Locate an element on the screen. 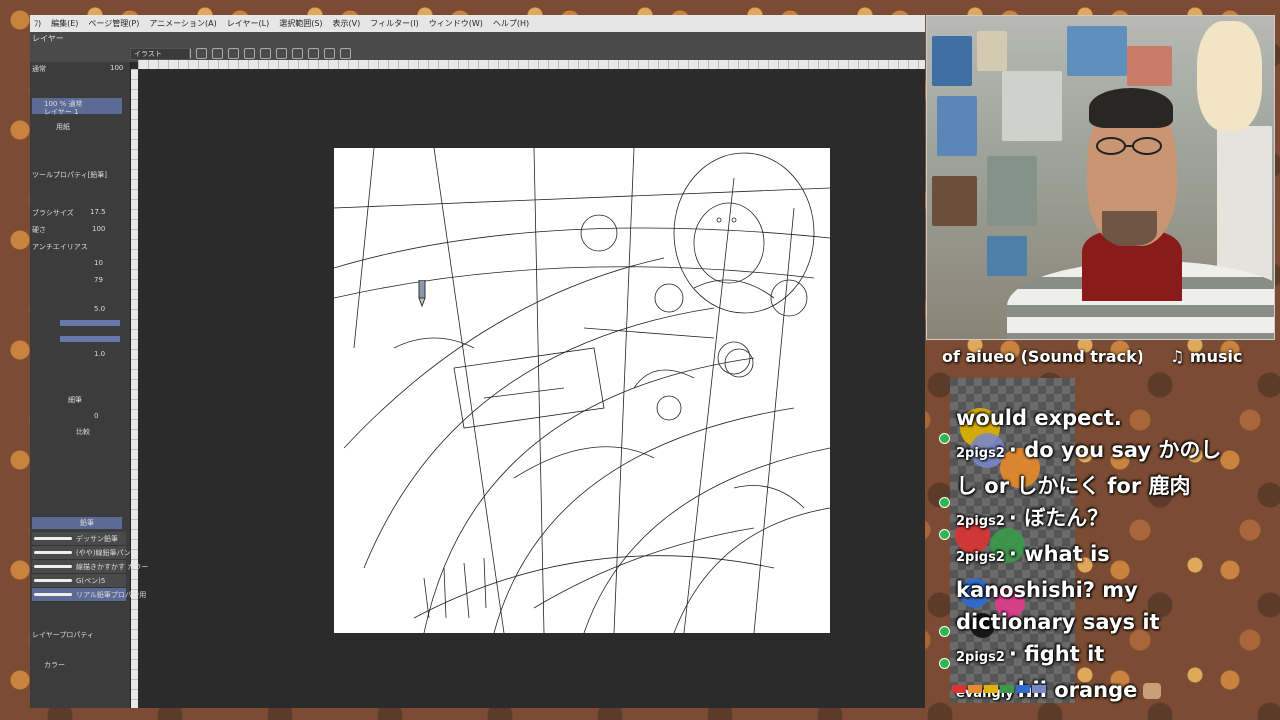 The image size is (1280, 720). density-value: 100 is located at coordinates (98, 229).